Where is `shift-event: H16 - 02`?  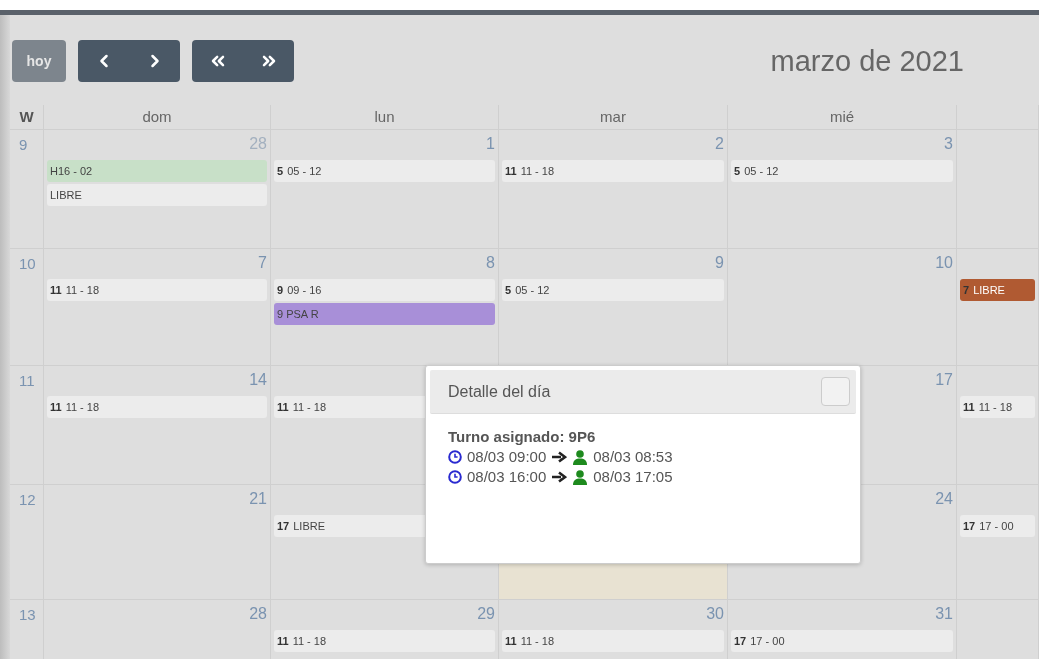 shift-event: H16 - 02 is located at coordinates (157, 171).